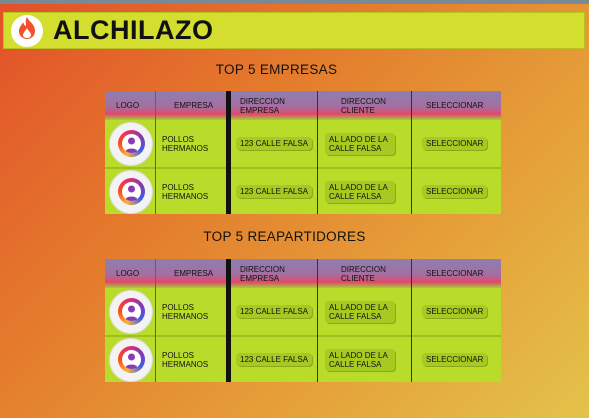 Image resolution: width=589 pixels, height=418 pixels. What do you see at coordinates (133, 30) in the screenshot?
I see `app-title: ALCHILAZO` at bounding box center [133, 30].